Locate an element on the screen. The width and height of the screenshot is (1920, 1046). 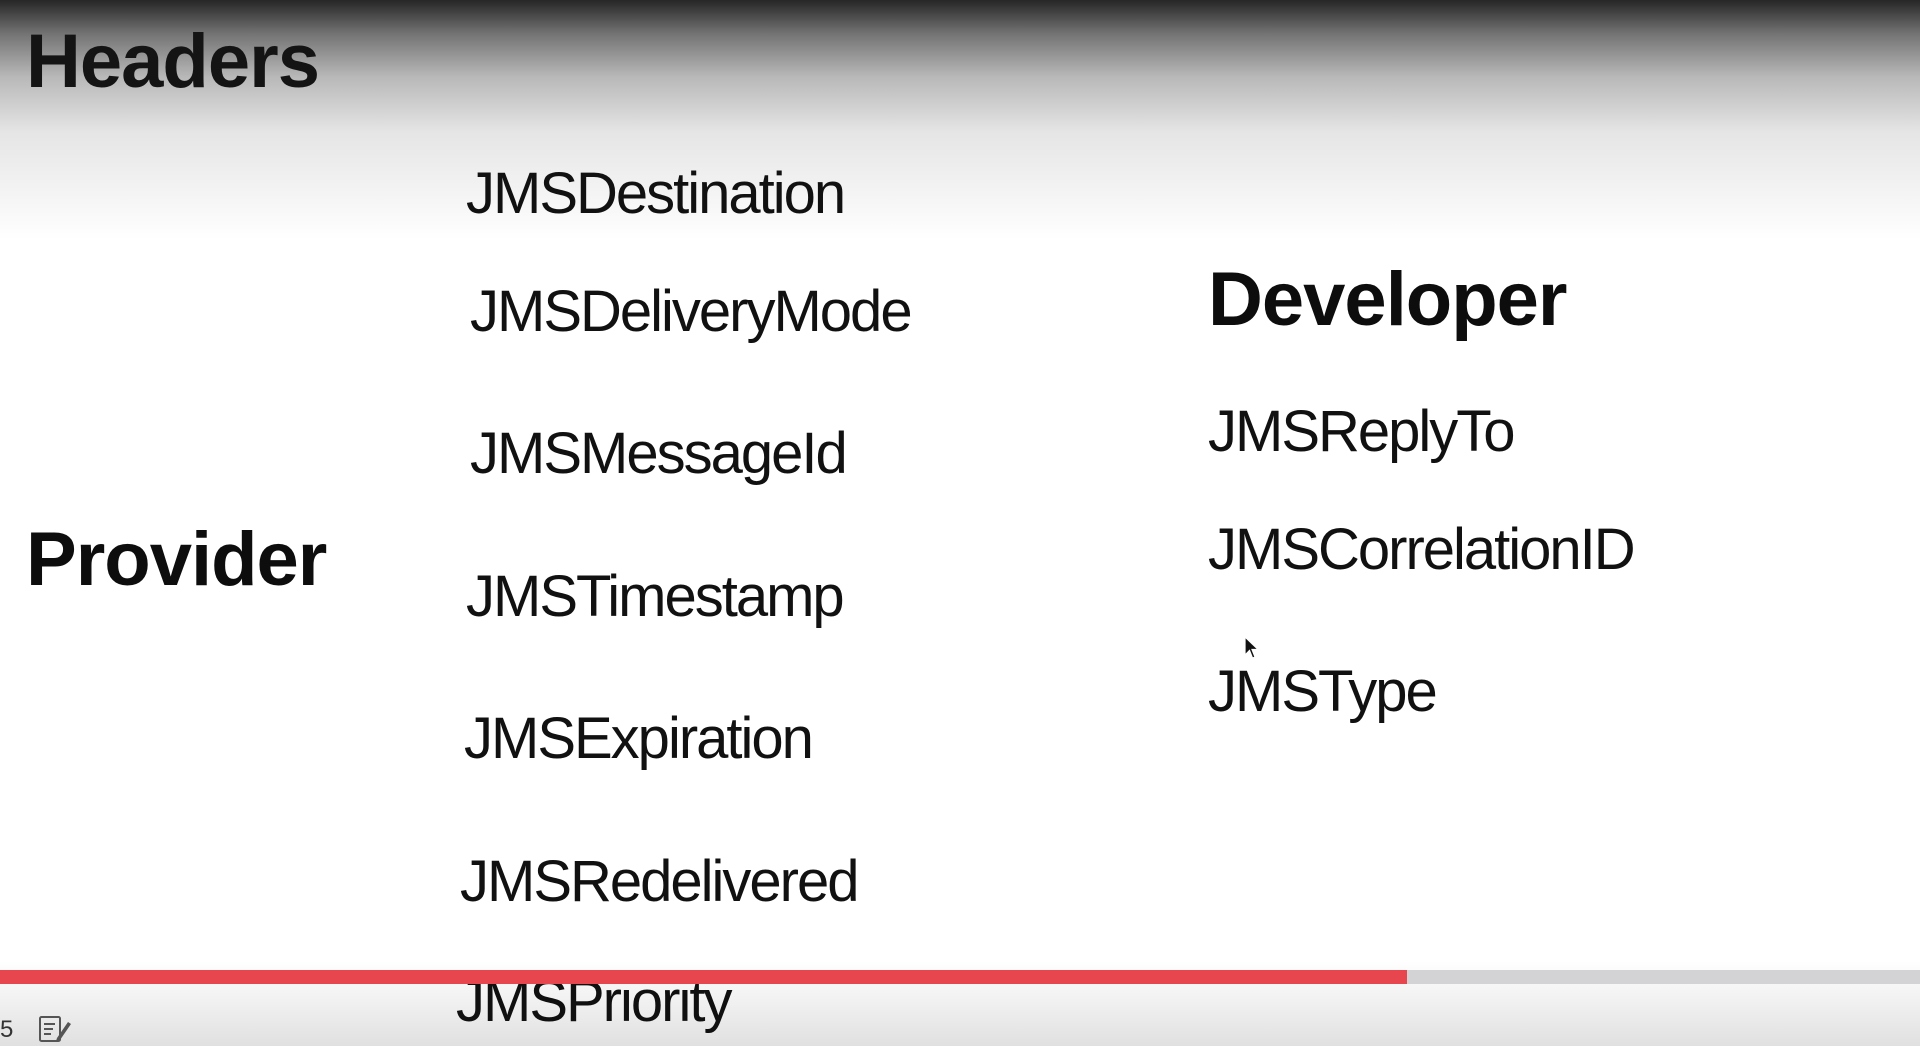
provider-header-item: JMSExpiration is located at coordinates (639, 738).